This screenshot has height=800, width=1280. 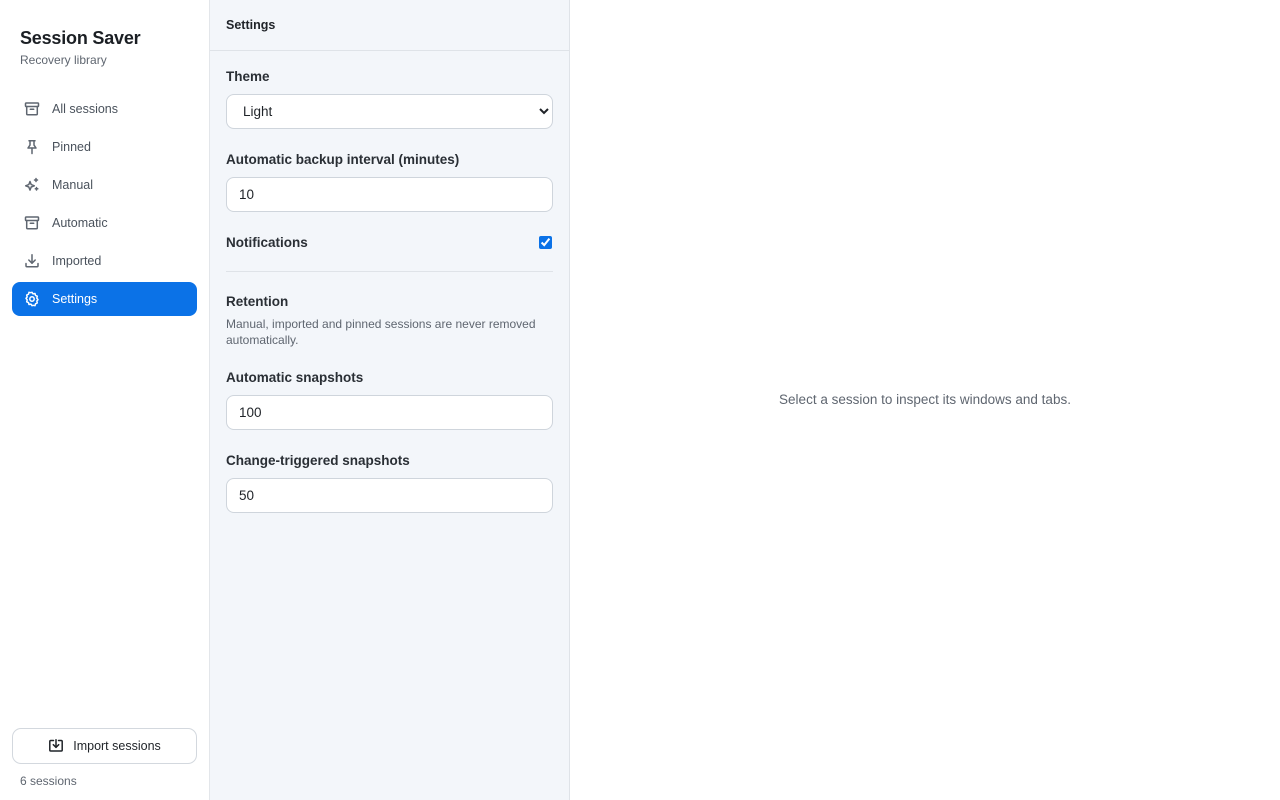 What do you see at coordinates (257, 301) in the screenshot?
I see `retention-title: Retention` at bounding box center [257, 301].